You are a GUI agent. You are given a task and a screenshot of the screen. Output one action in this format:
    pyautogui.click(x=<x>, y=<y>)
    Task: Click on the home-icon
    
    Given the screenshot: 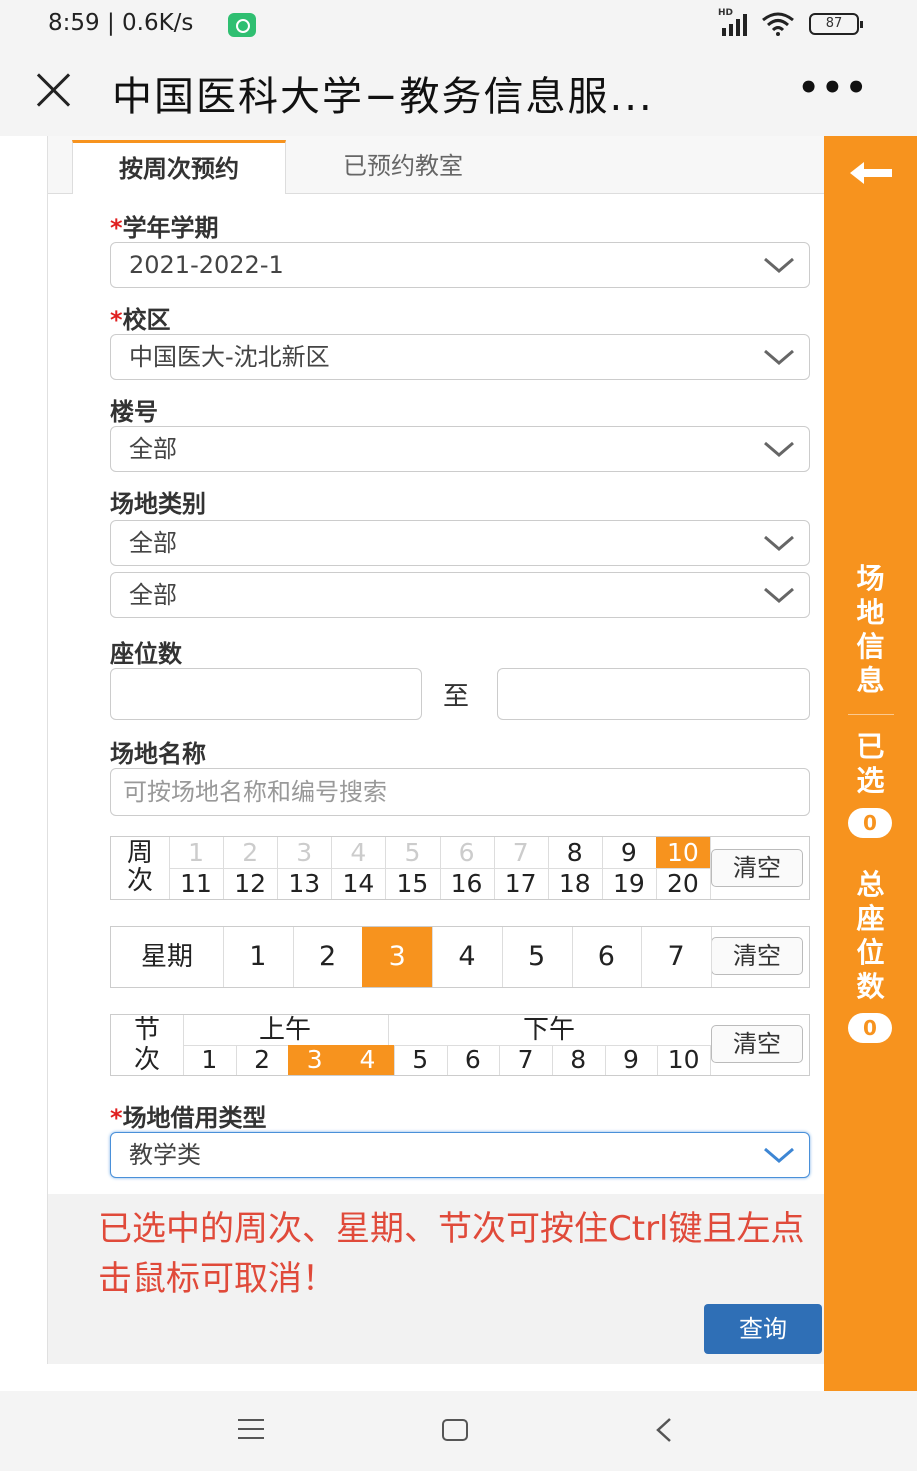 What is the action you would take?
    pyautogui.click(x=455, y=1430)
    